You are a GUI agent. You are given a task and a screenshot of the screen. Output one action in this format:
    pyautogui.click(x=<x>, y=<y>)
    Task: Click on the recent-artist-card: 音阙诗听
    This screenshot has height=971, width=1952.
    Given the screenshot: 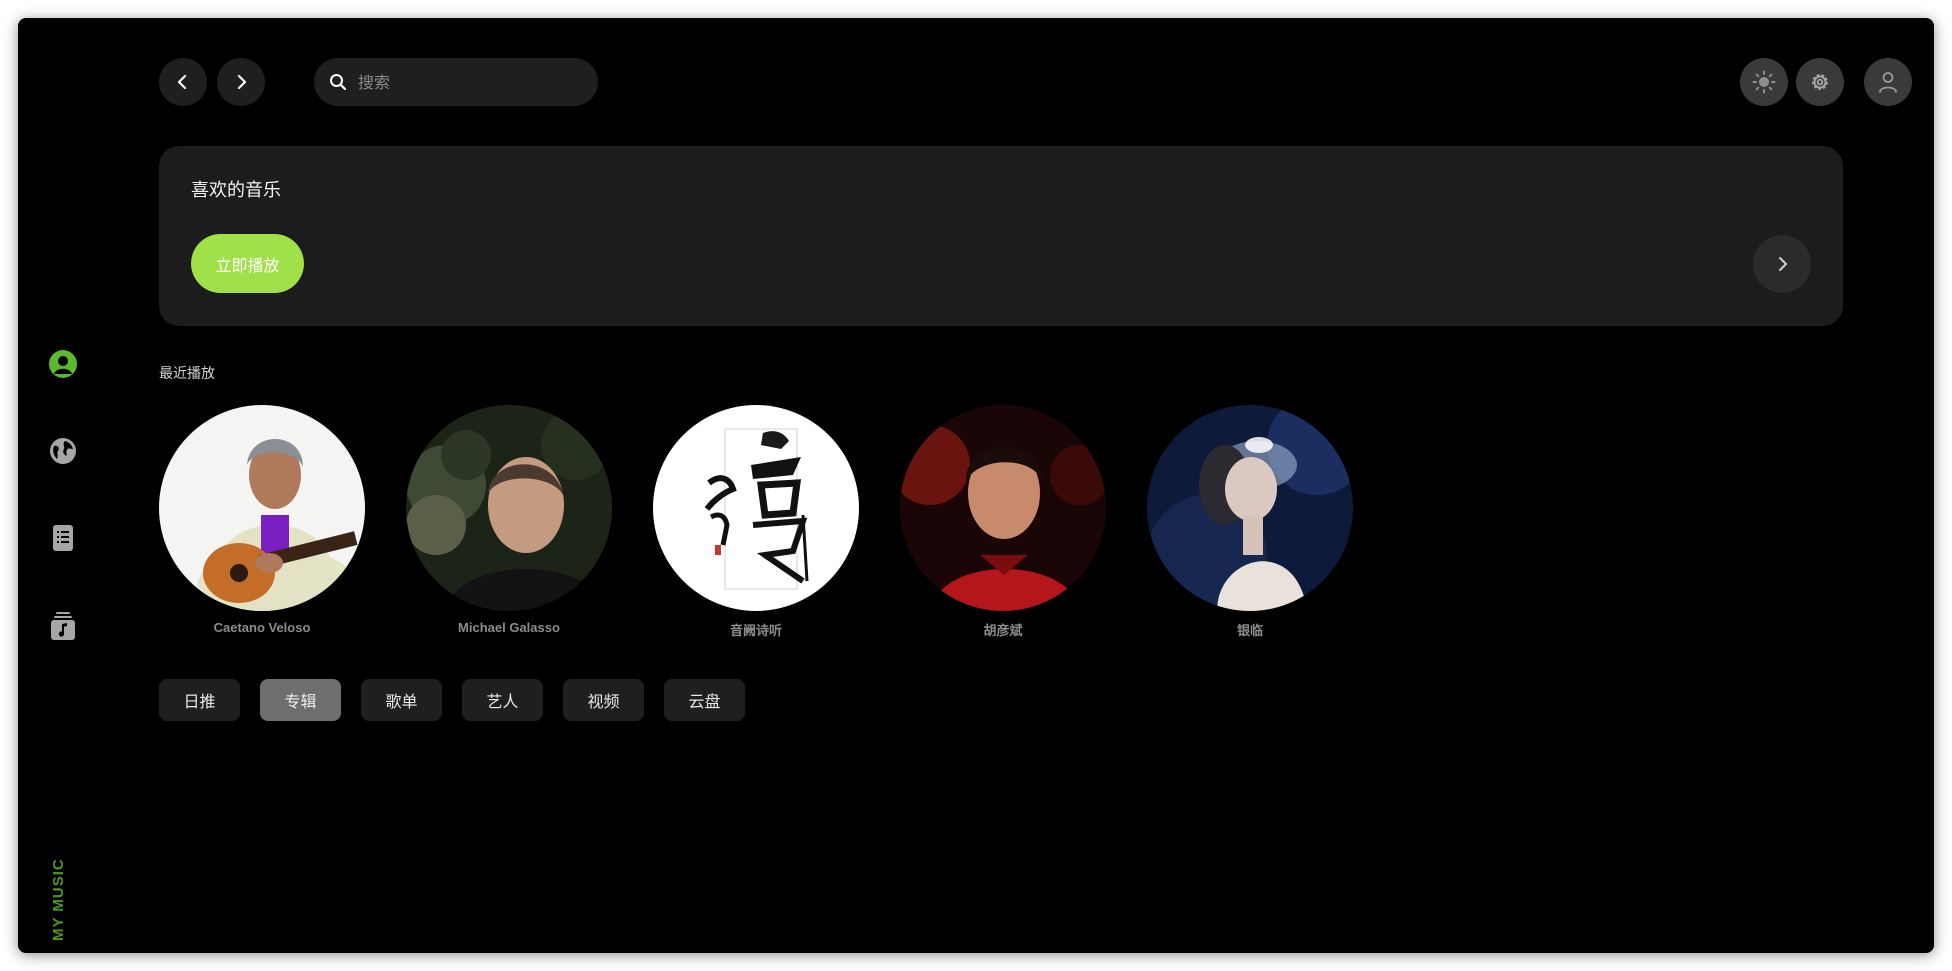 What is the action you would take?
    pyautogui.click(x=756, y=522)
    